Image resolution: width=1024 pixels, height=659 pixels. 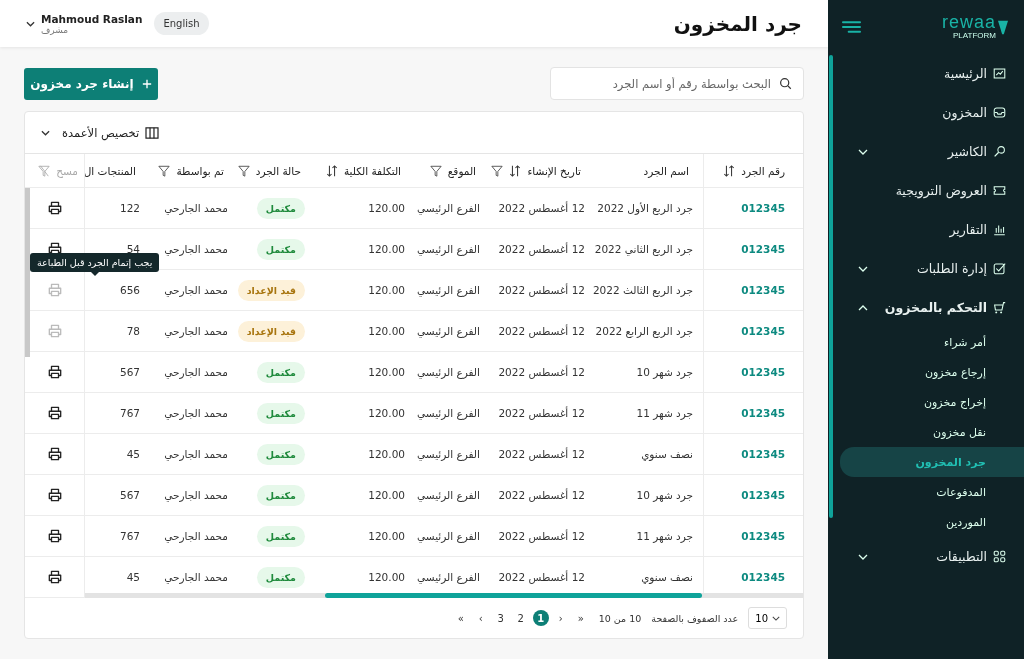 What do you see at coordinates (276, 170) in the screenshot?
I see `column-header: حالة الجرد` at bounding box center [276, 170].